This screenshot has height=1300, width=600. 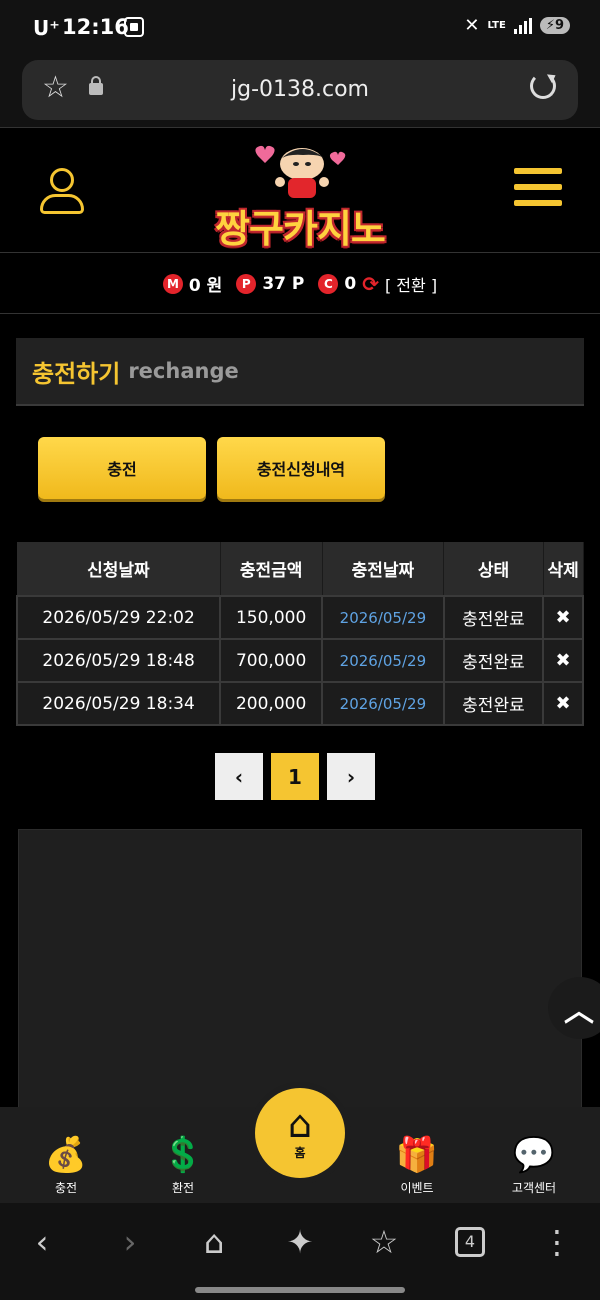 I want to click on site-header: 짱구카지노, so click(x=300, y=190).